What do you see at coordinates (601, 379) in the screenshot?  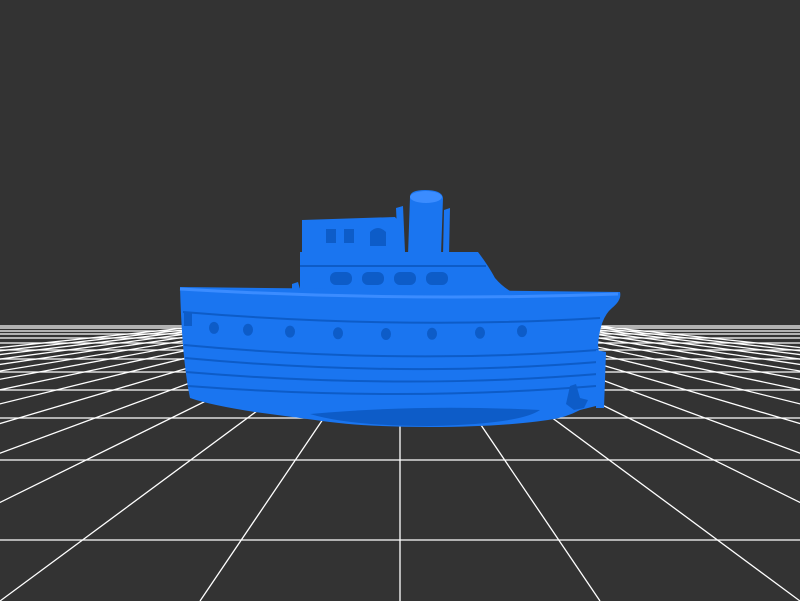 I see `bow-rudder` at bounding box center [601, 379].